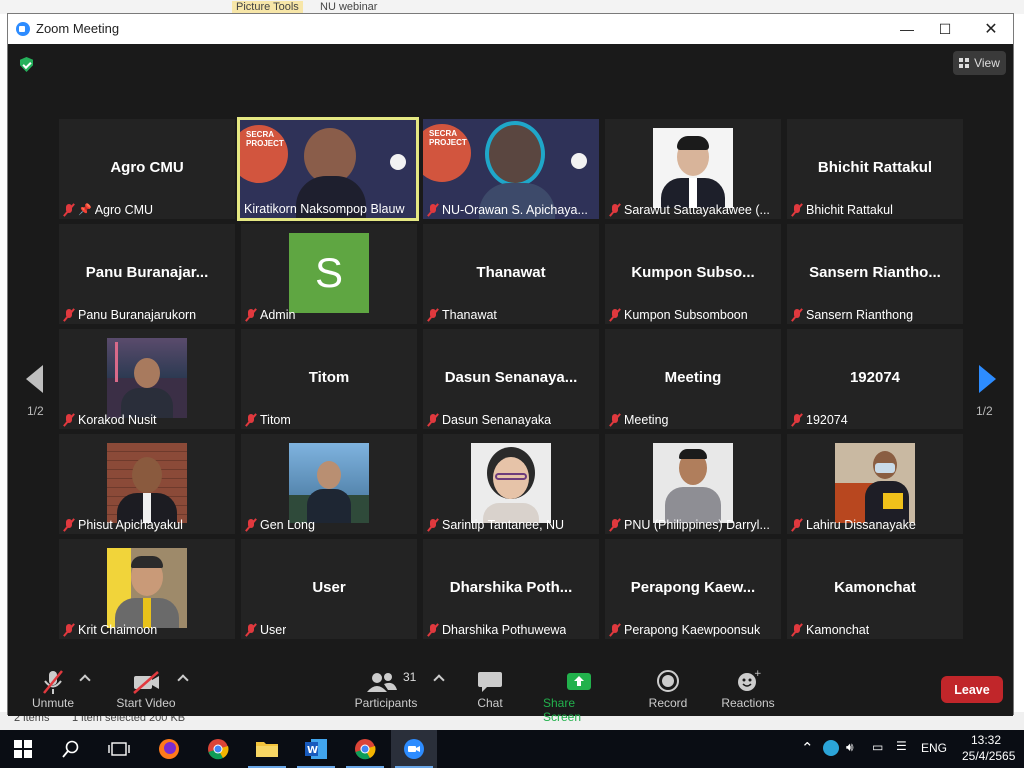 The image size is (1024, 768). I want to click on participant-name: Thanawat, so click(469, 314).